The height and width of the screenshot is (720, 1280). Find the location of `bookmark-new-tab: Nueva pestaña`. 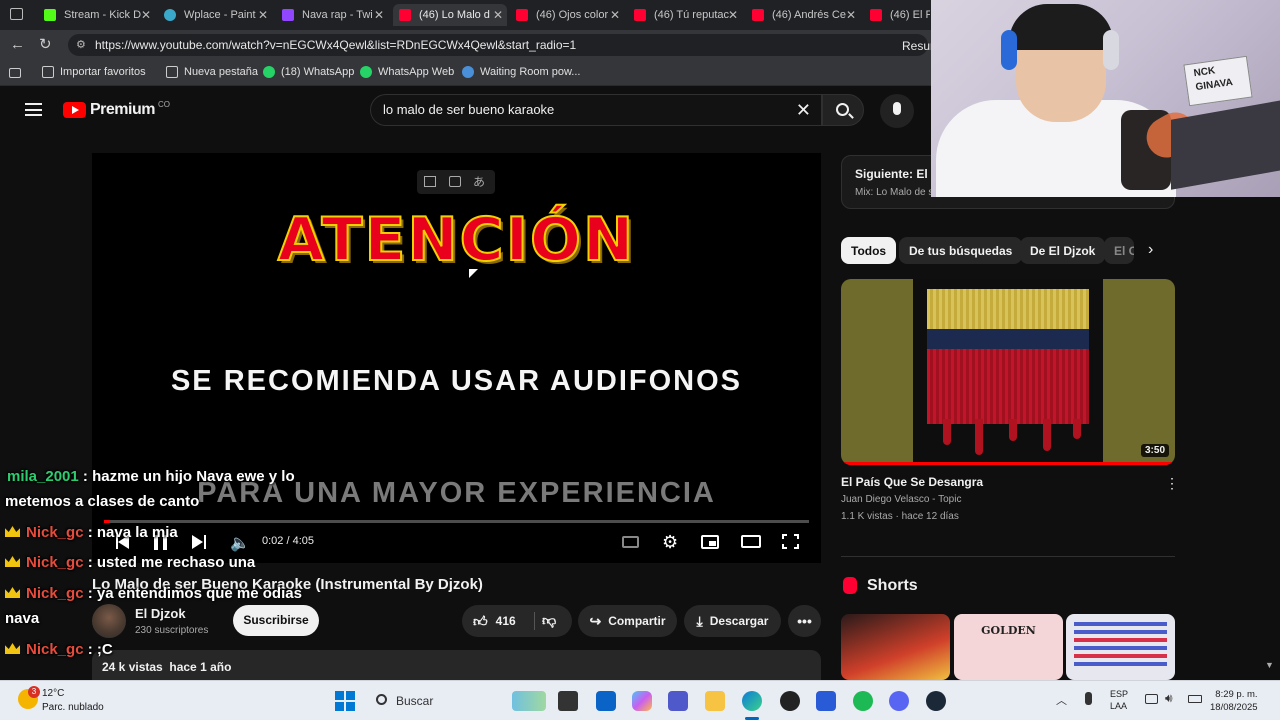

bookmark-new-tab: Nueva pestaña is located at coordinates (212, 72).